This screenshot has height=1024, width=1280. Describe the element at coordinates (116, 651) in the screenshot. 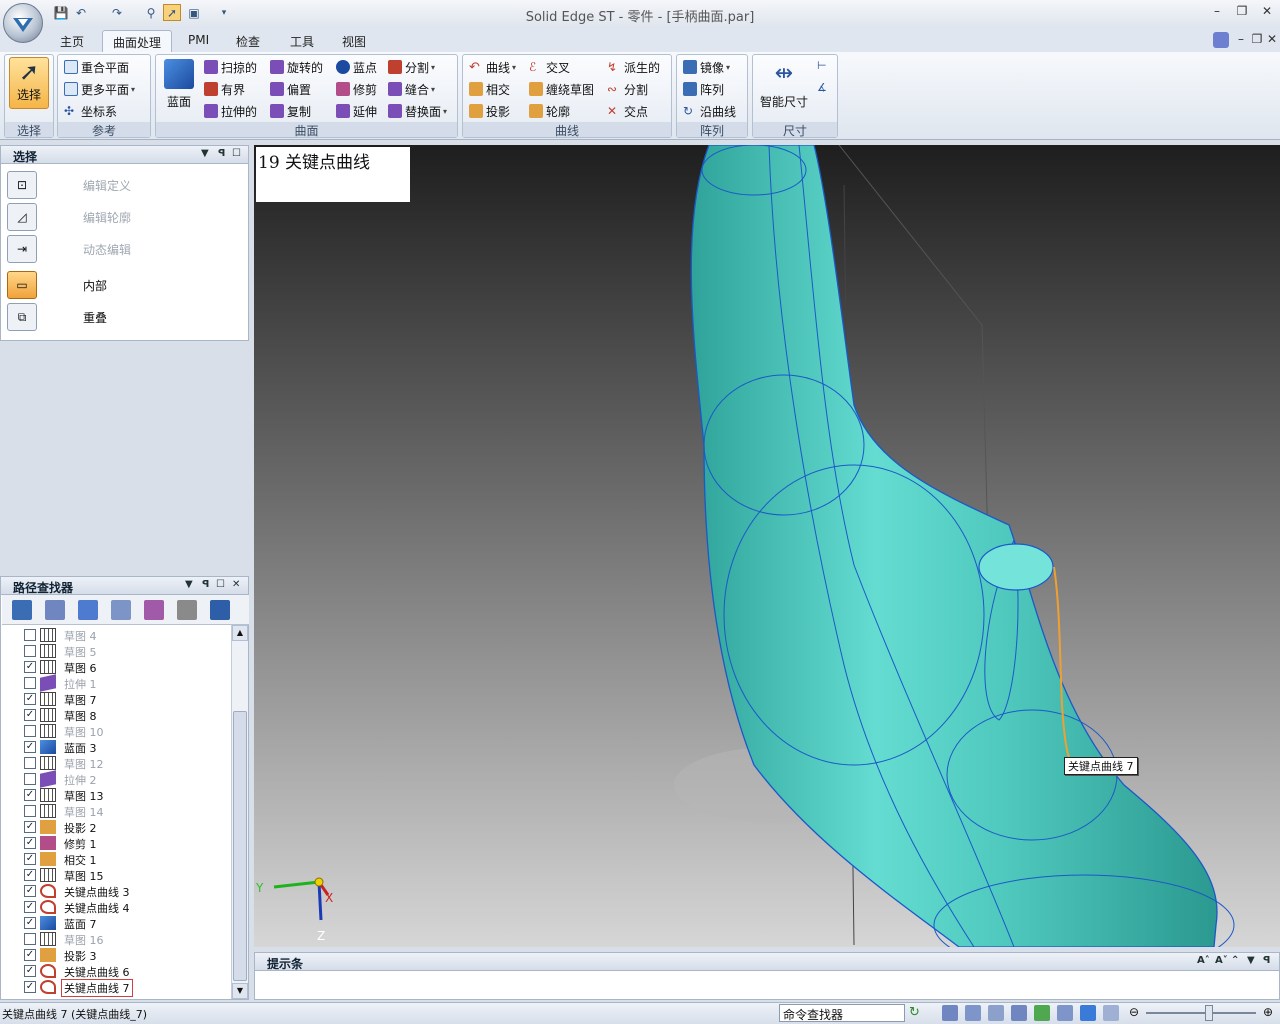

I see `tree-item: 草图 5` at that location.